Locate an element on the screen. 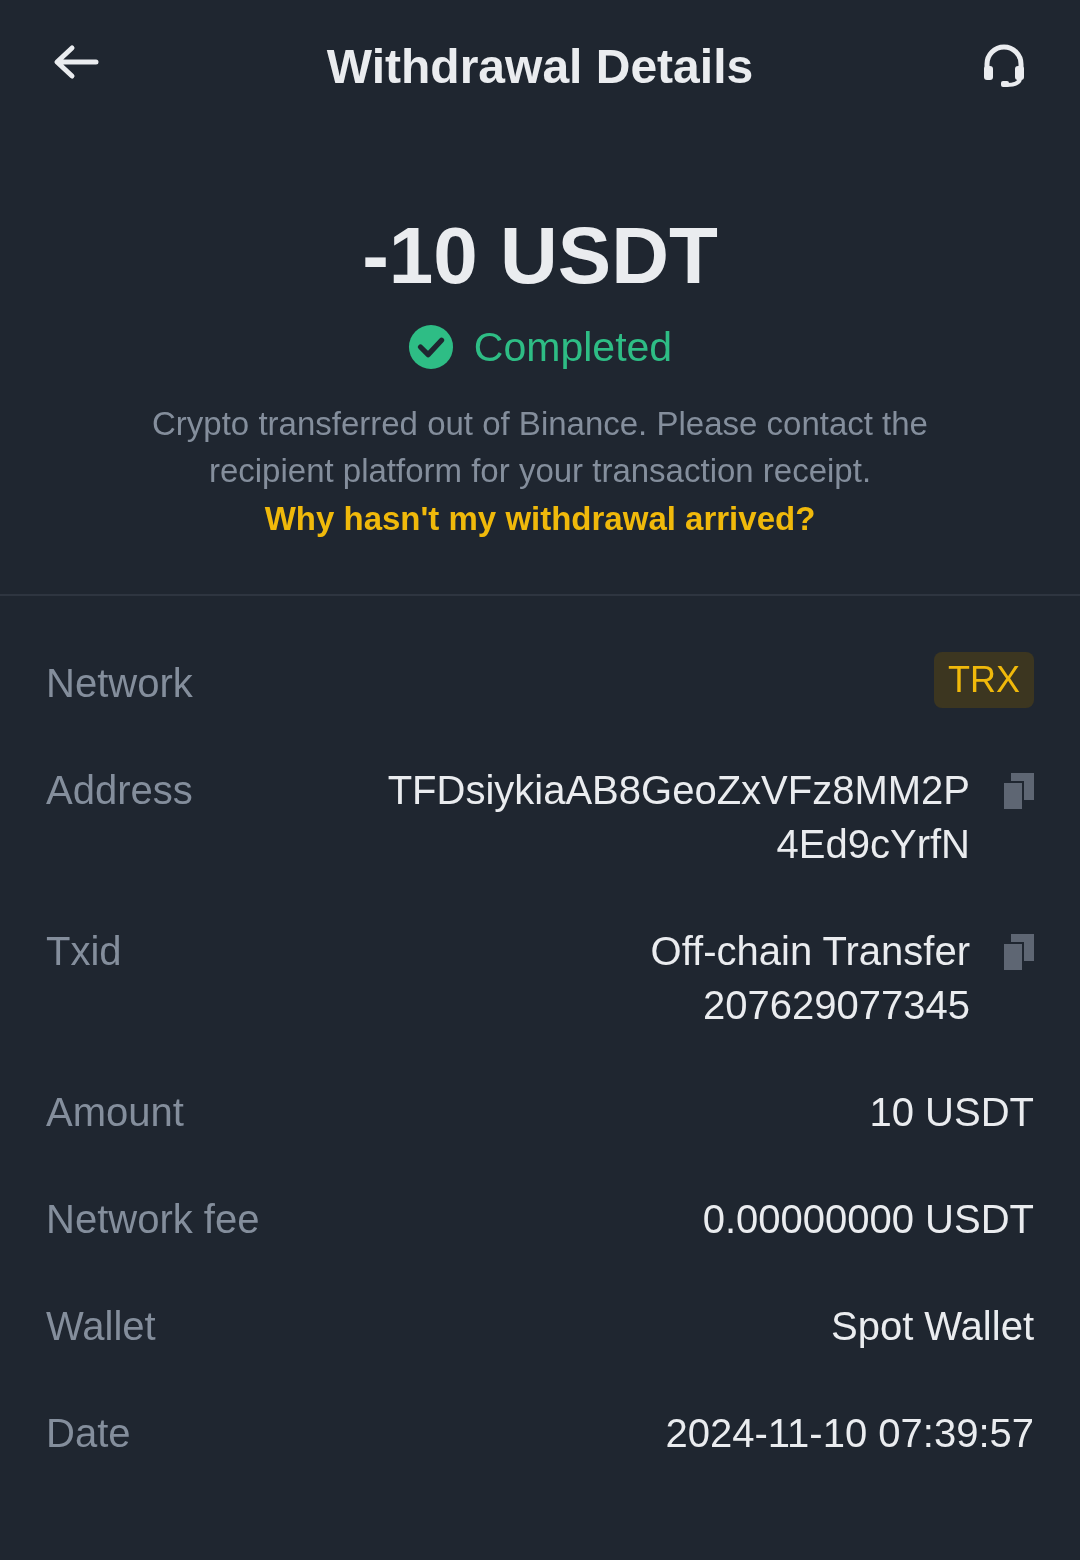 This screenshot has height=1560, width=1080. check-circle-icon is located at coordinates (430, 347).